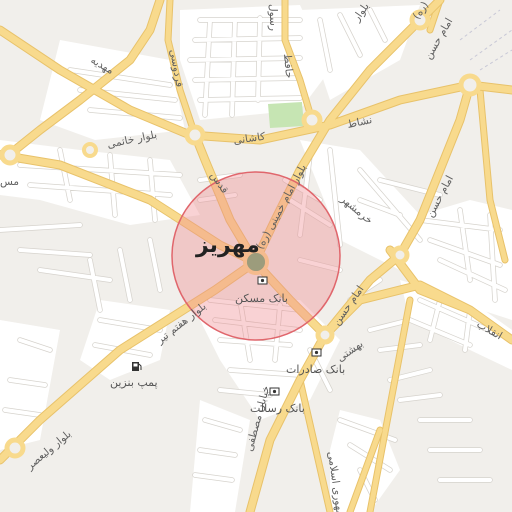 The height and width of the screenshot is (512, 512). What do you see at coordinates (134, 382) in the screenshot?
I see `poi-label: پمپ بنزین` at bounding box center [134, 382].